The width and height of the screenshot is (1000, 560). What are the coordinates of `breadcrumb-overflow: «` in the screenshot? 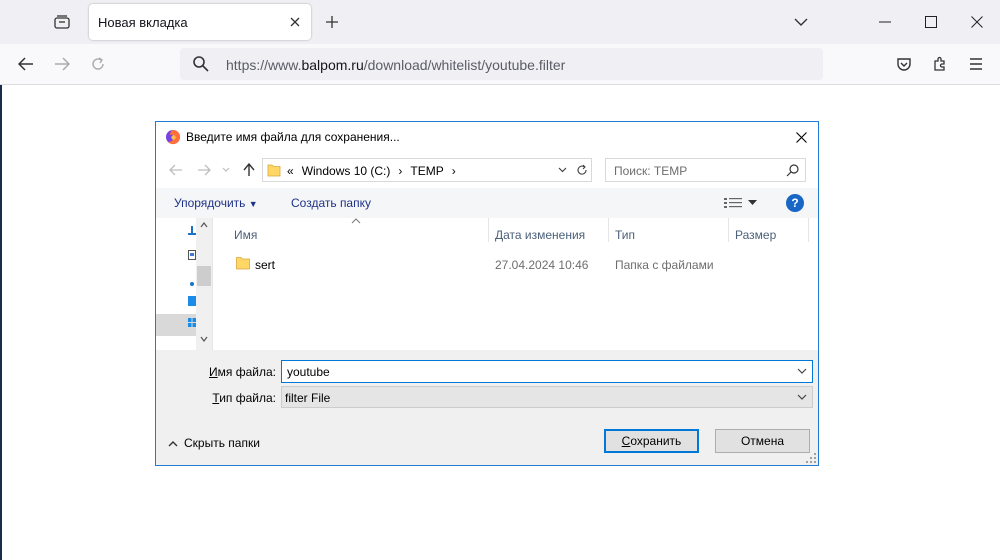 It's located at (290, 171).